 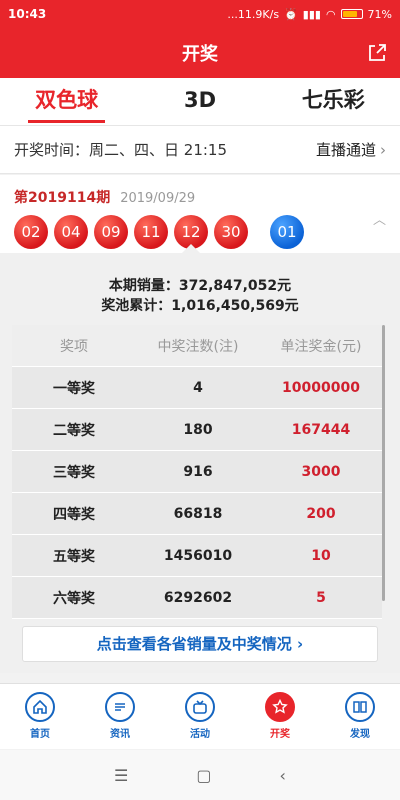 What do you see at coordinates (321, 513) in the screenshot?
I see `prize-amount: 200` at bounding box center [321, 513].